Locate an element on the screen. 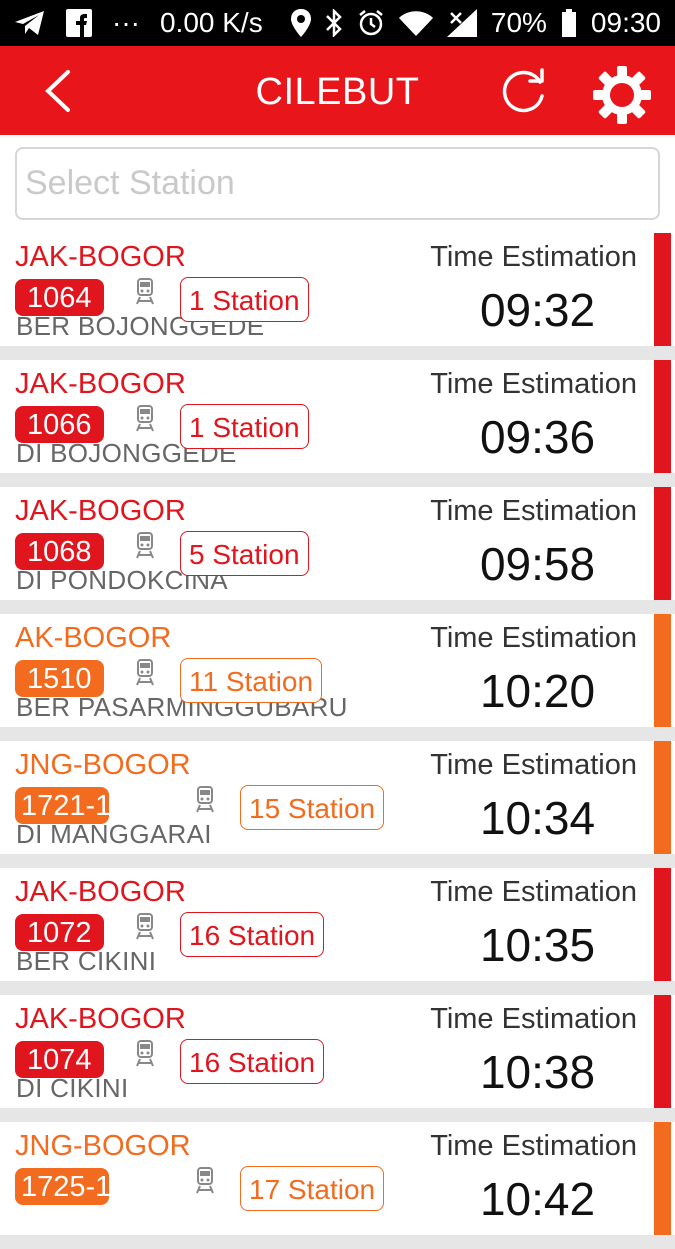 Image resolution: width=675 pixels, height=1249 pixels. refresh-icon is located at coordinates (524, 92).